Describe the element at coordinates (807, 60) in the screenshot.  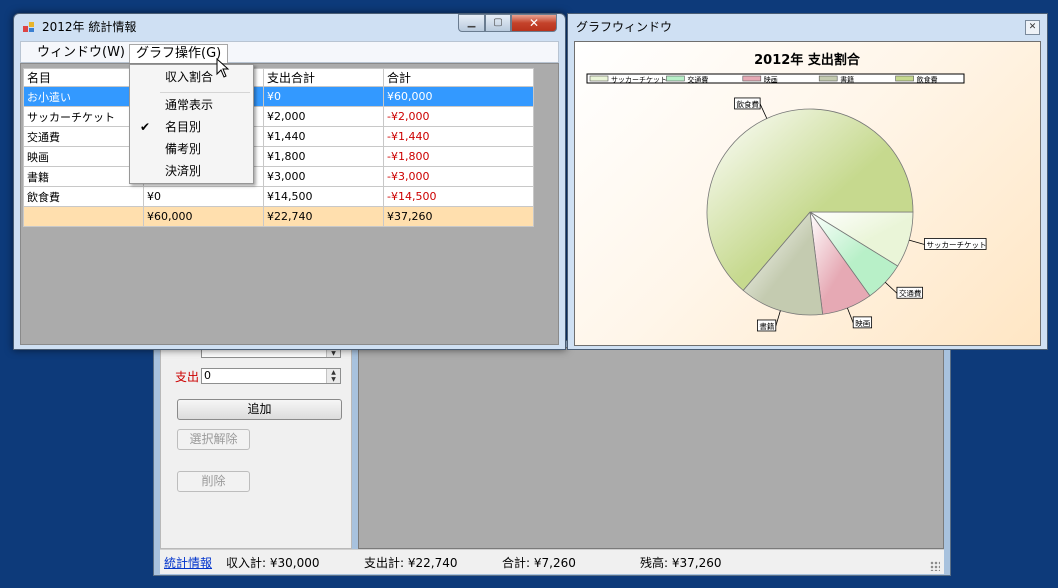
I see `chart-title: 2012年 支出割合` at that location.